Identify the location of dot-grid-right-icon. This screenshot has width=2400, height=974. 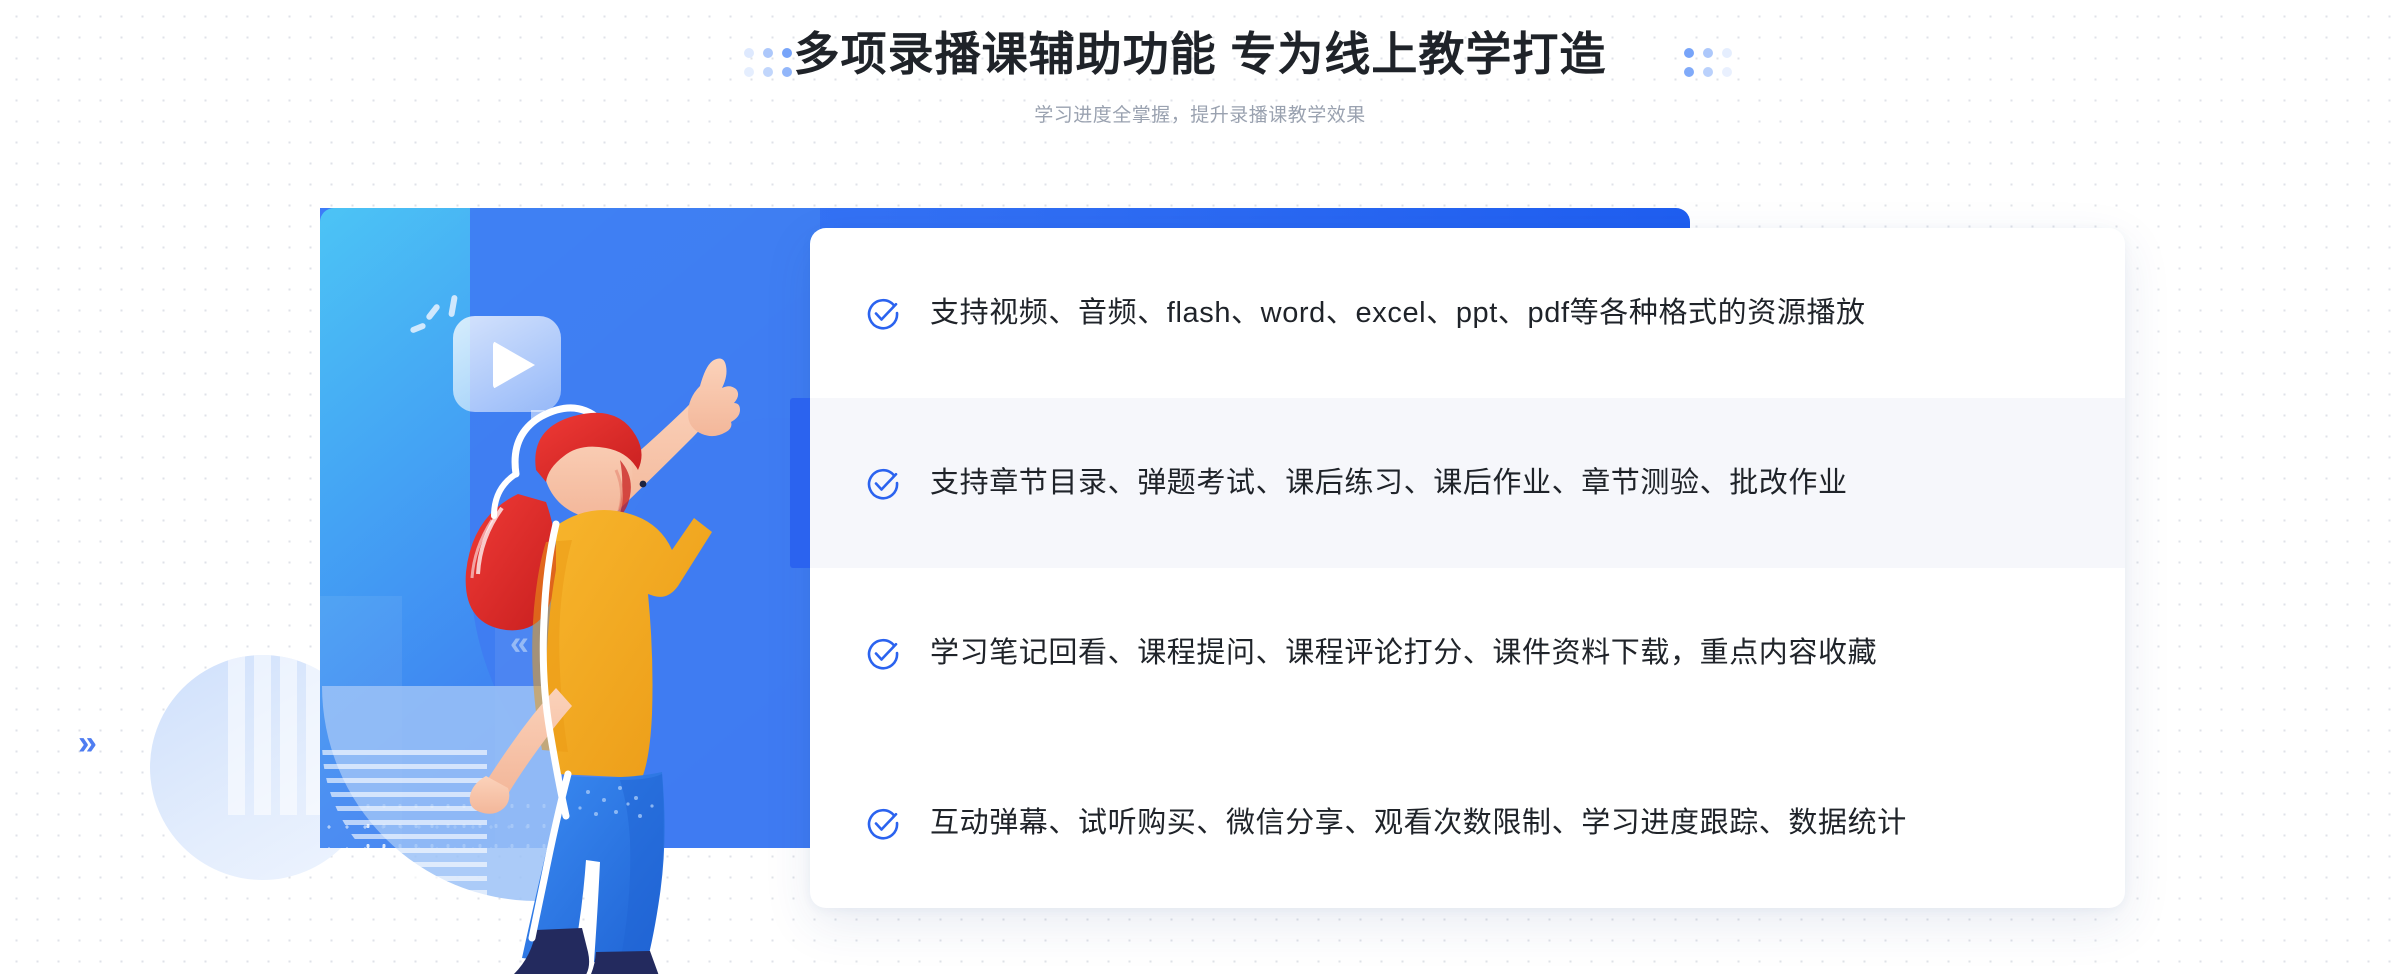
(1708, 62).